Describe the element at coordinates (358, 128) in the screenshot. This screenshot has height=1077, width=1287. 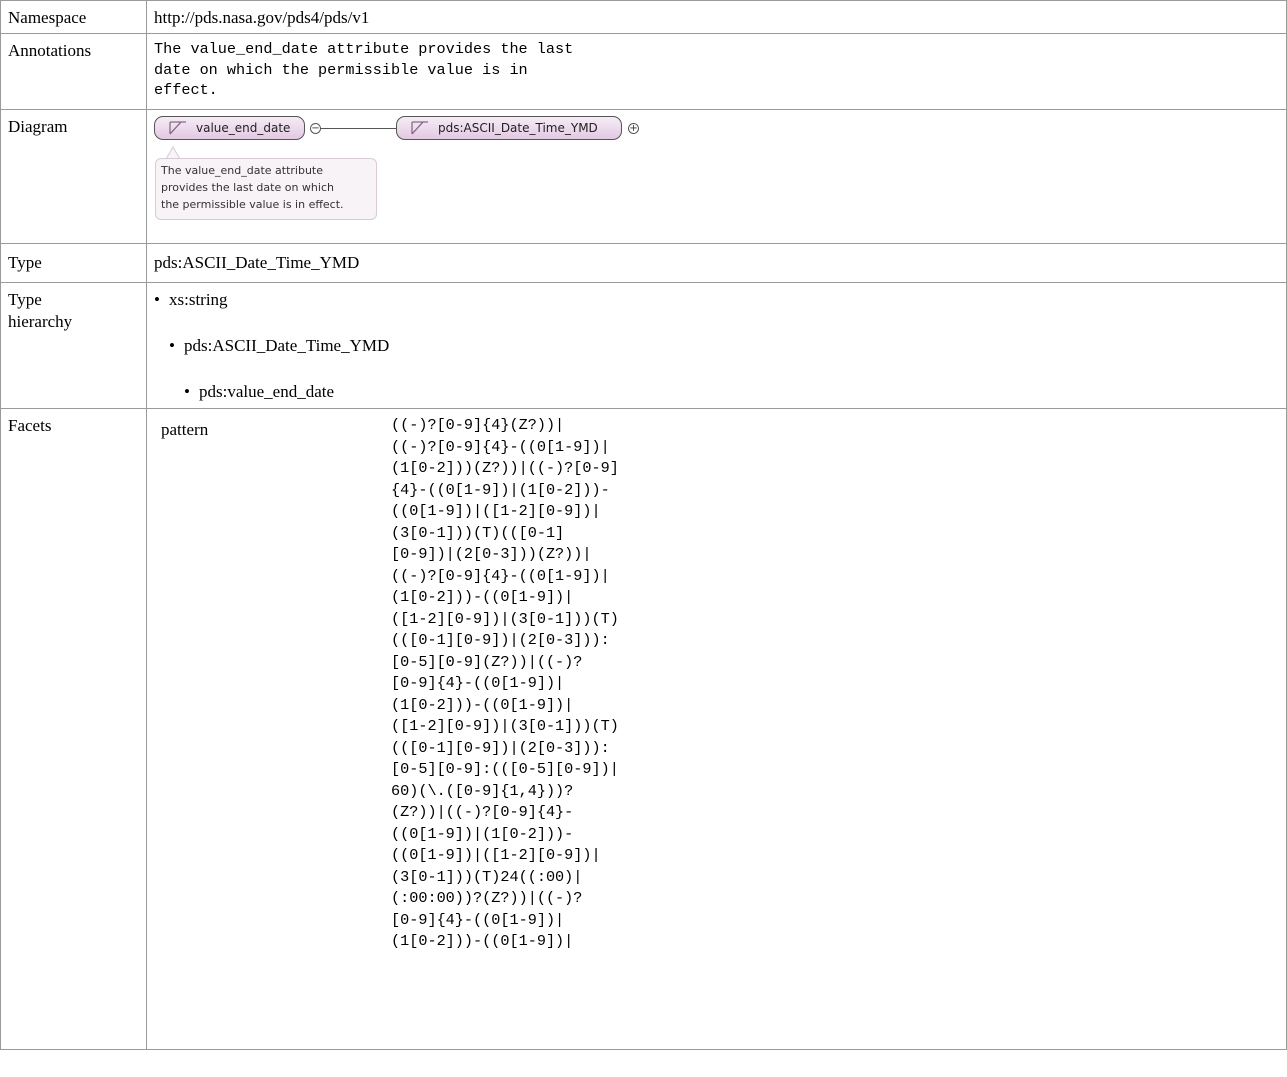
I see `connector-line` at that location.